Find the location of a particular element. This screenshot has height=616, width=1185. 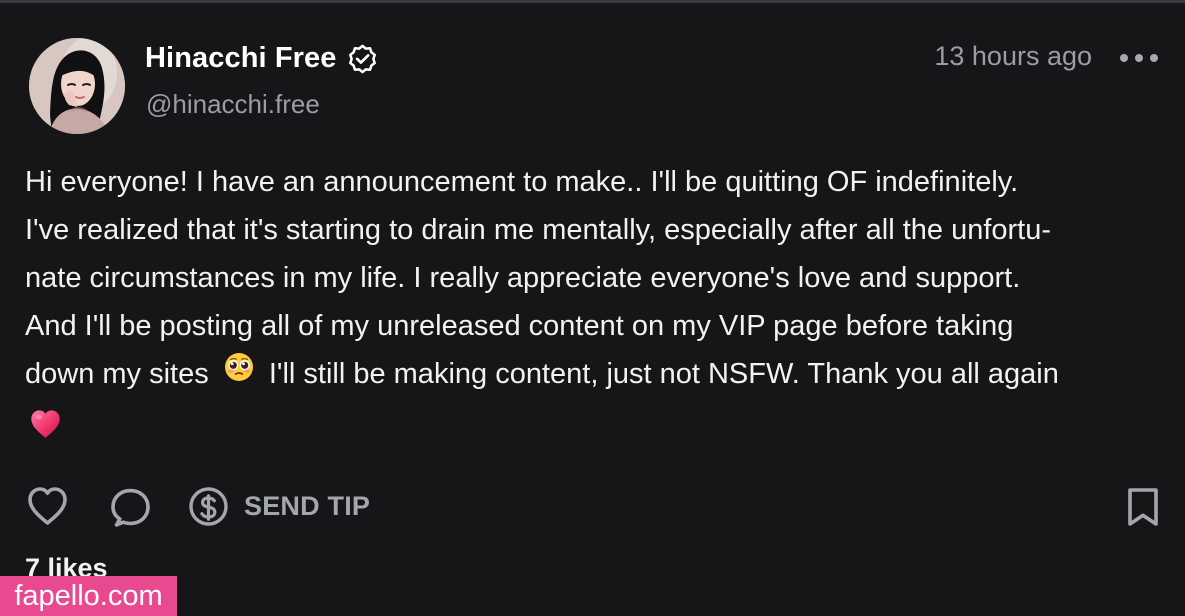

heart-outline-icon is located at coordinates (47, 506).